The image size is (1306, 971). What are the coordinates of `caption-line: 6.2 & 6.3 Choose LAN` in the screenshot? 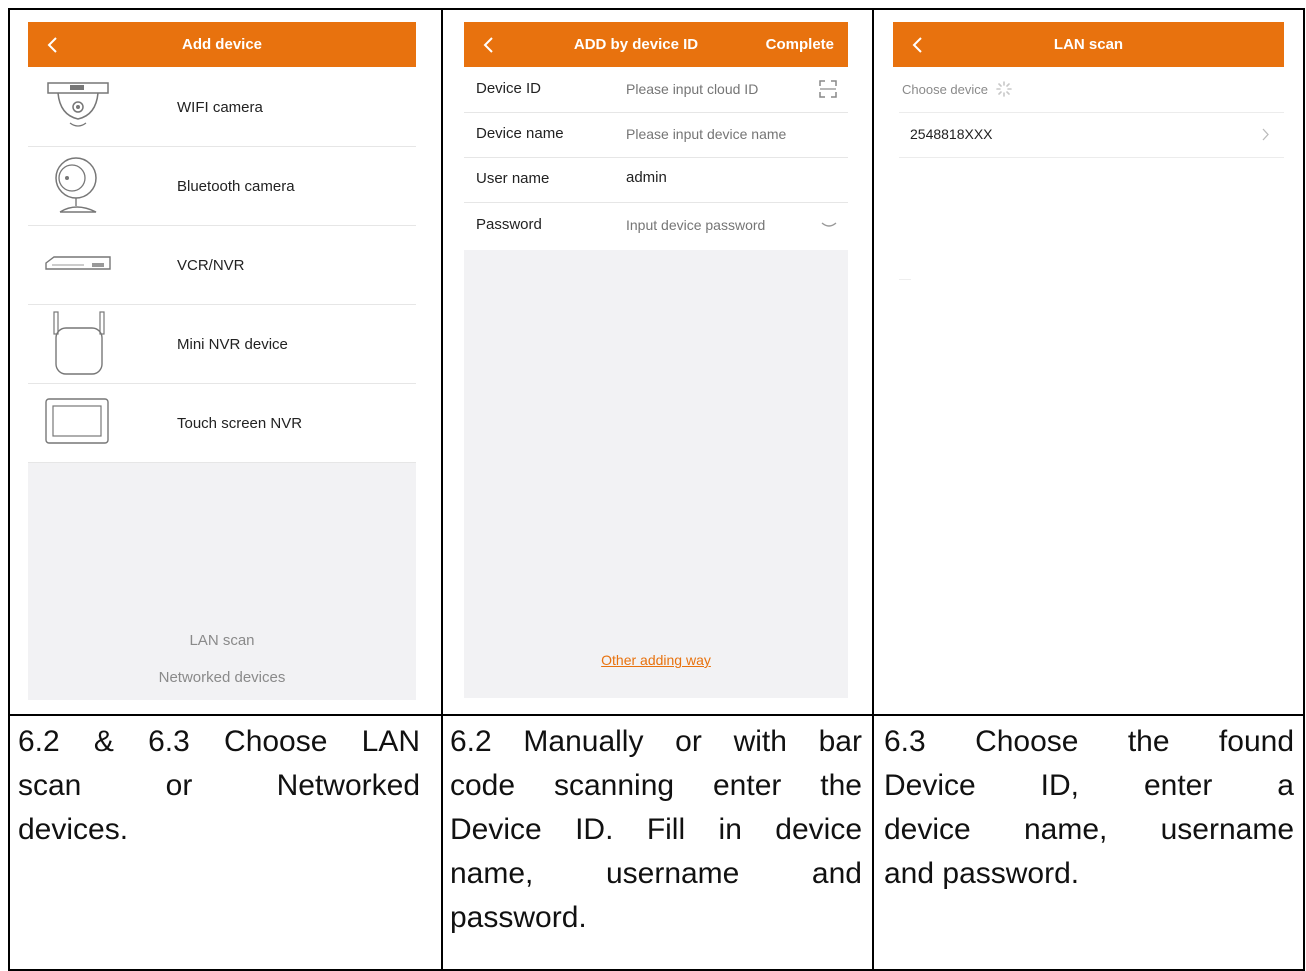 It's located at (219, 741).